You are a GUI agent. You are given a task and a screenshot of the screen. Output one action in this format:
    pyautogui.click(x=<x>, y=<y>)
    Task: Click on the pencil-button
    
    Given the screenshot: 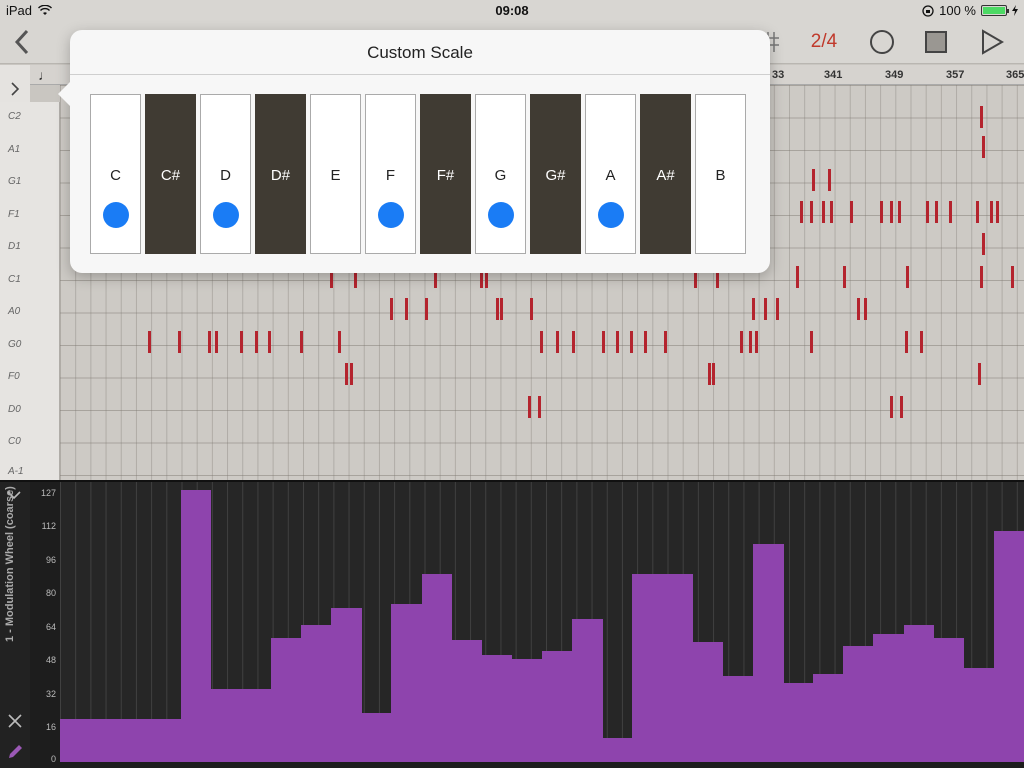 What is the action you would take?
    pyautogui.click(x=15, y=754)
    